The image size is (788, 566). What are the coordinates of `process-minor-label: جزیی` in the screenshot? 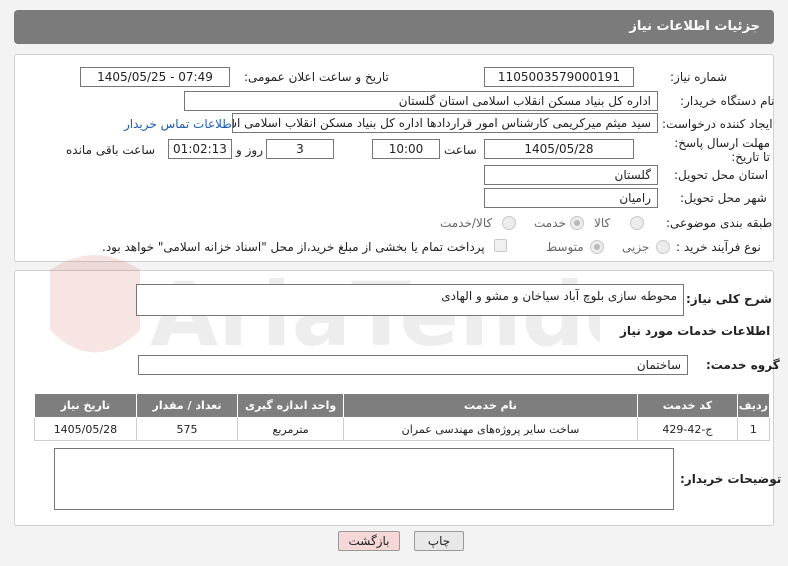 It's located at (636, 247).